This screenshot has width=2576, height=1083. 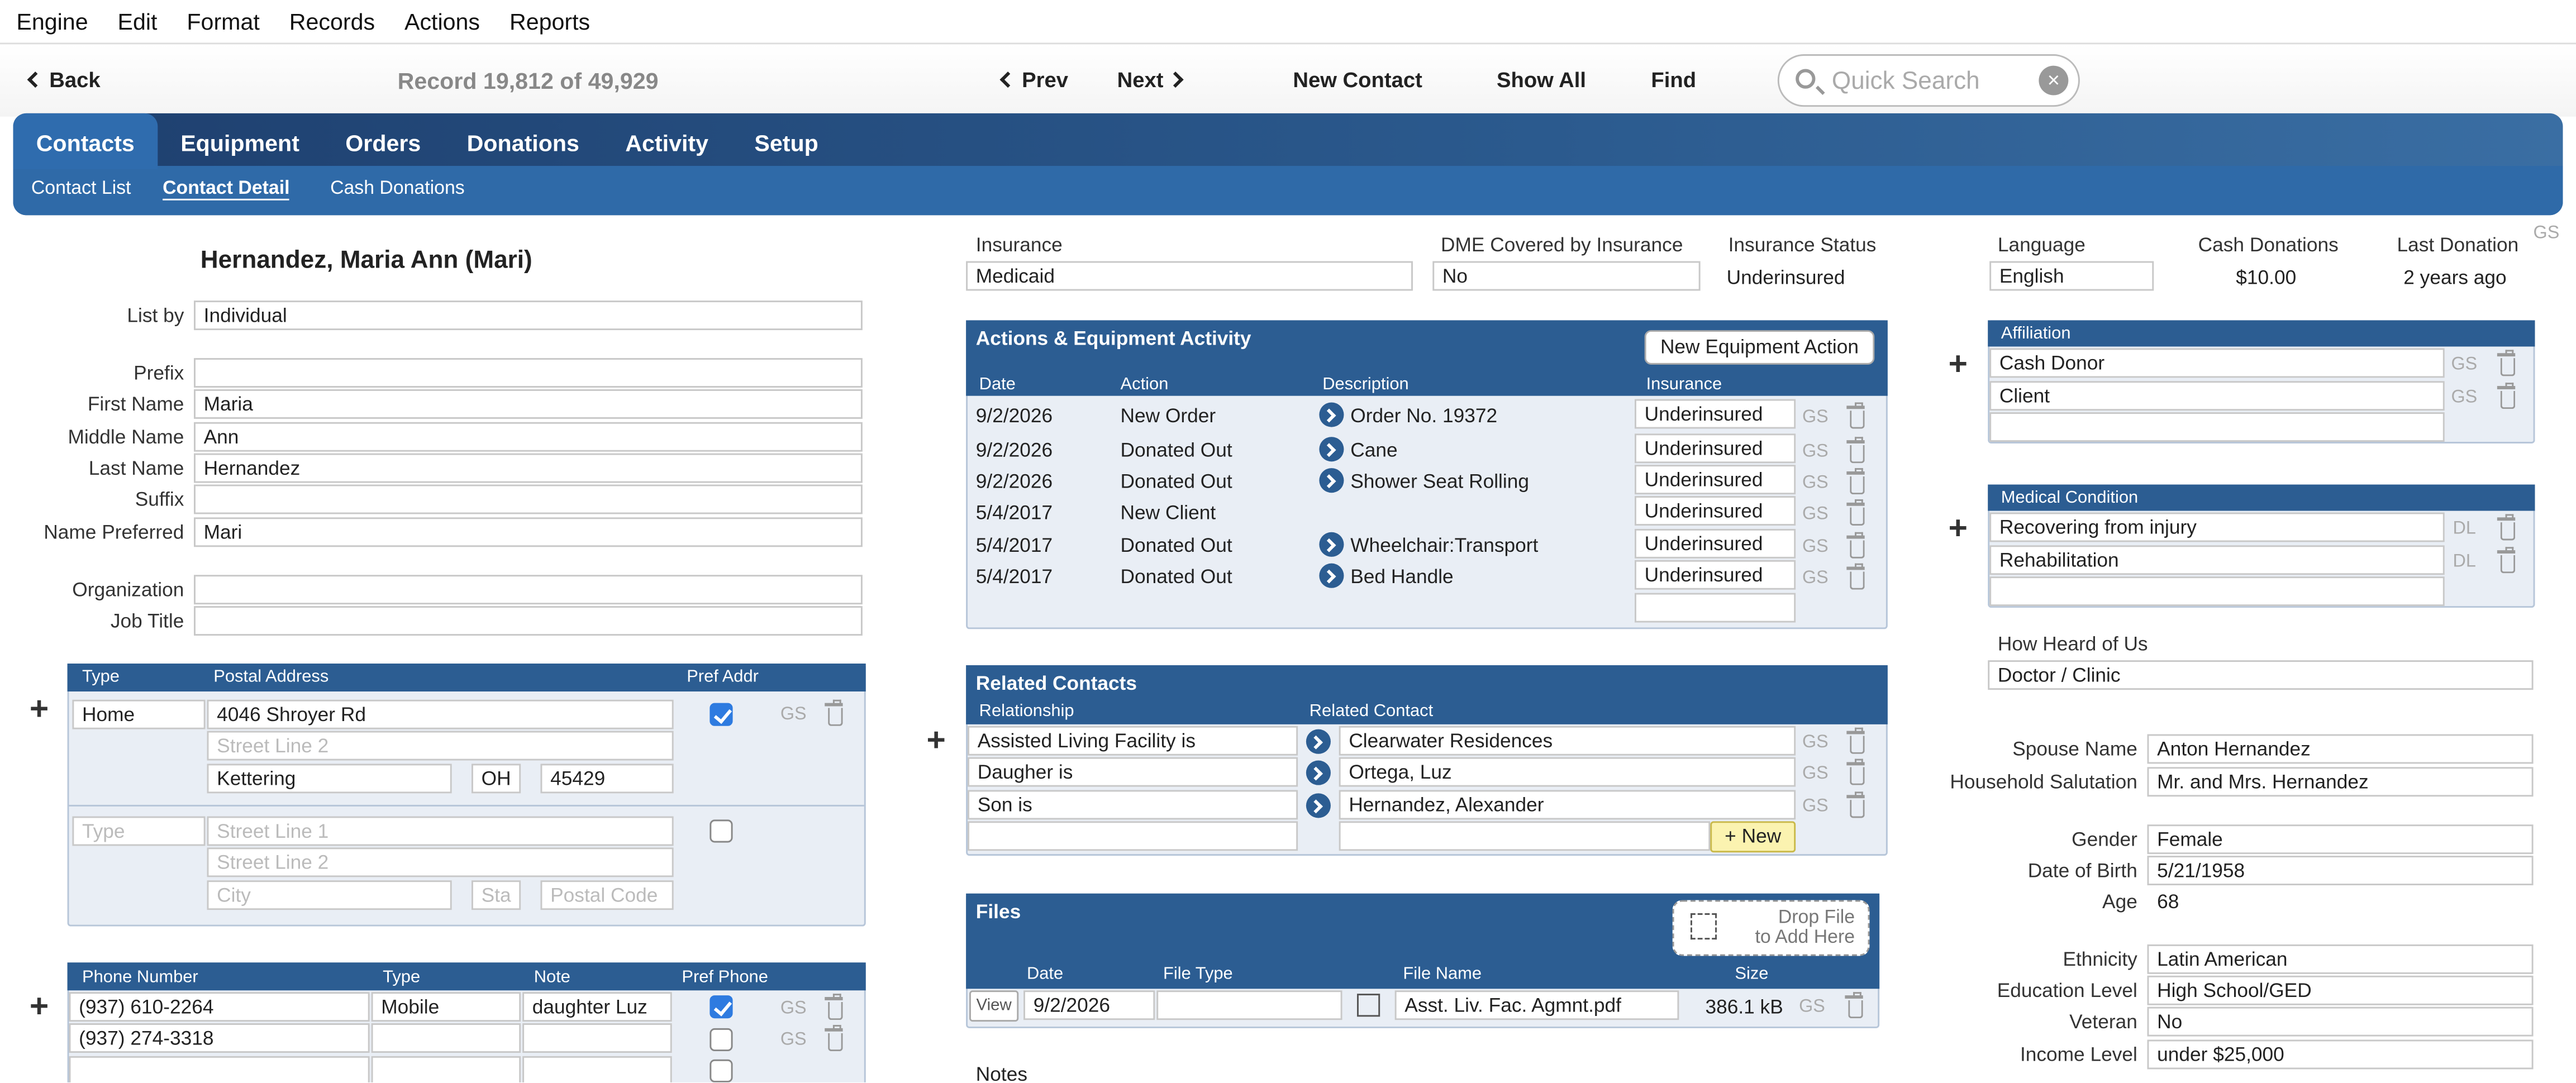 I want to click on related-contact-field: Ortega, Luz, so click(x=1567, y=772).